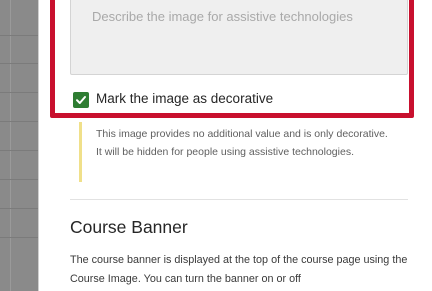  I want to click on course-banner-heading: Course Banner, so click(129, 227).